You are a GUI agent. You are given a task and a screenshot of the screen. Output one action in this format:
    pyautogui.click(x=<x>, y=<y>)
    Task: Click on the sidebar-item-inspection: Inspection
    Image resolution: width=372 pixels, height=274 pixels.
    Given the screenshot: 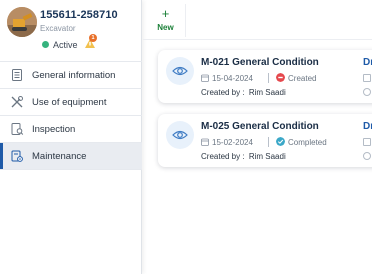 What is the action you would take?
    pyautogui.click(x=71, y=129)
    